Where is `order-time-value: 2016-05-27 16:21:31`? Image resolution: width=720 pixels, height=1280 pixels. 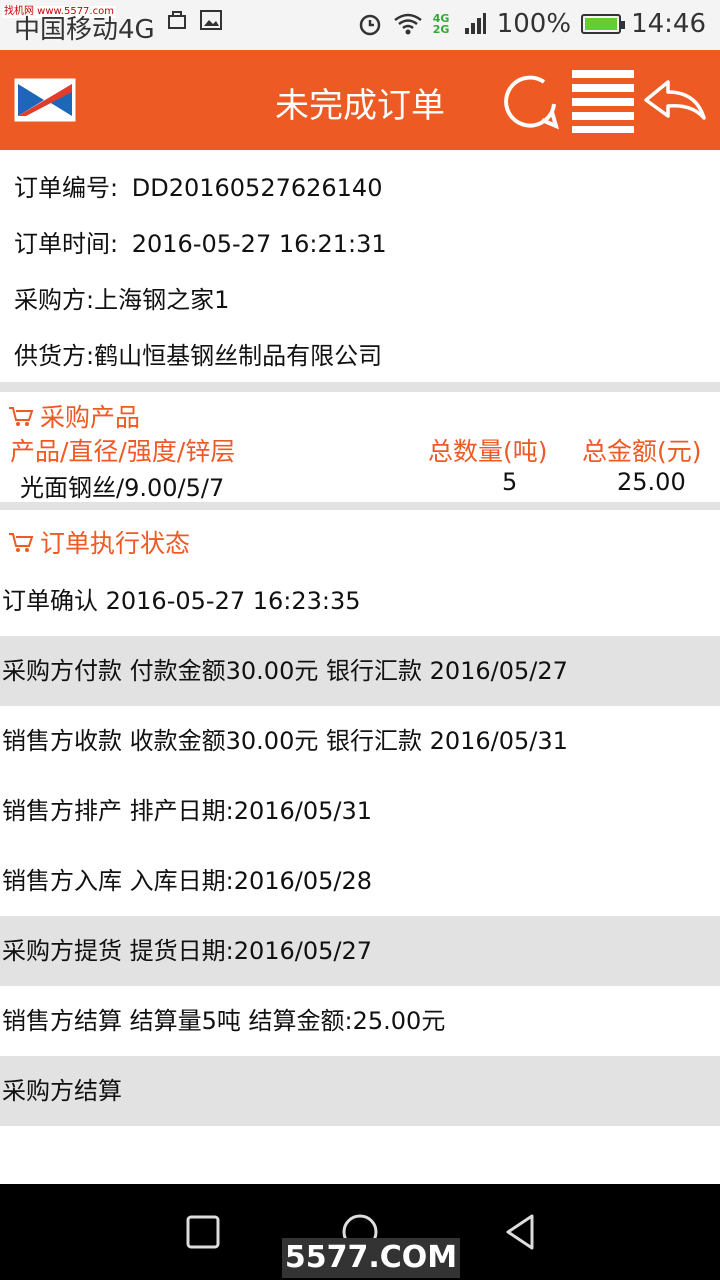
order-time-value: 2016-05-27 16:21:31 is located at coordinates (259, 244).